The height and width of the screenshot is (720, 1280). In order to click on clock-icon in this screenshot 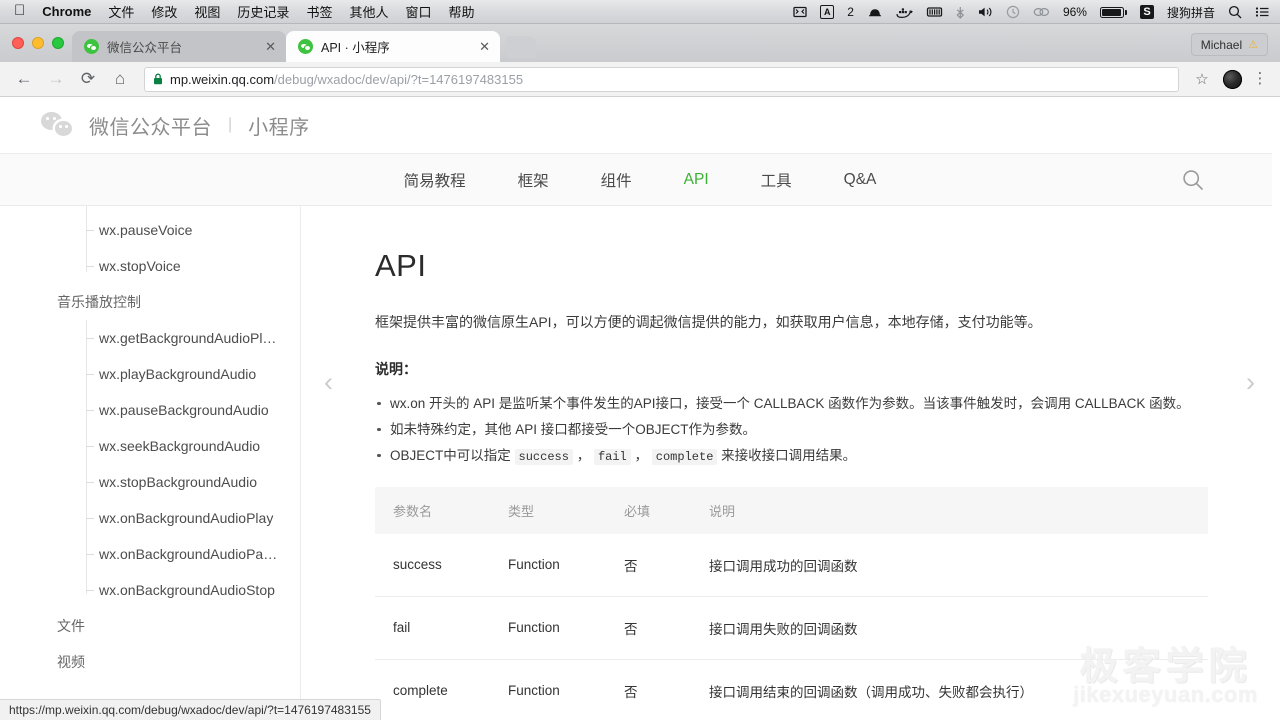, I will do `click(1013, 12)`.